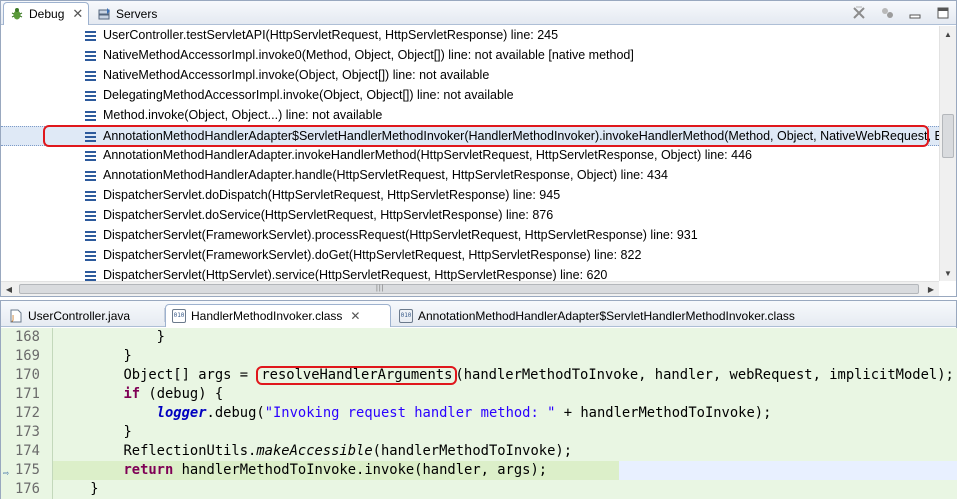 This screenshot has width=957, height=499. What do you see at coordinates (663, 413) in the screenshot?
I see `code-token: + handlerMethodToInvoke);` at bounding box center [663, 413].